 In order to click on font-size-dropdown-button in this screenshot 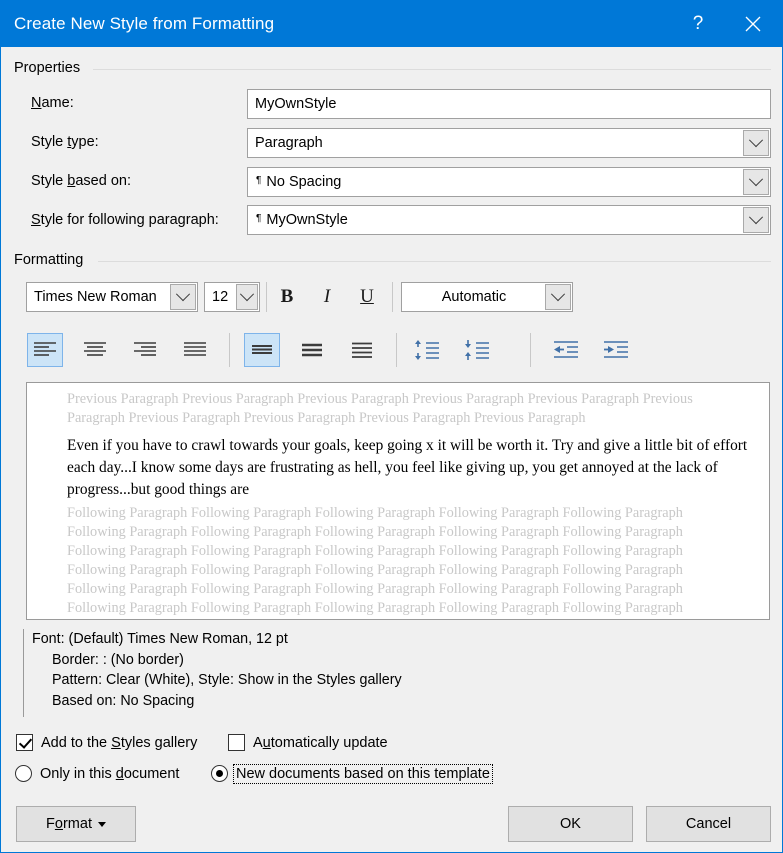, I will do `click(247, 297)`.